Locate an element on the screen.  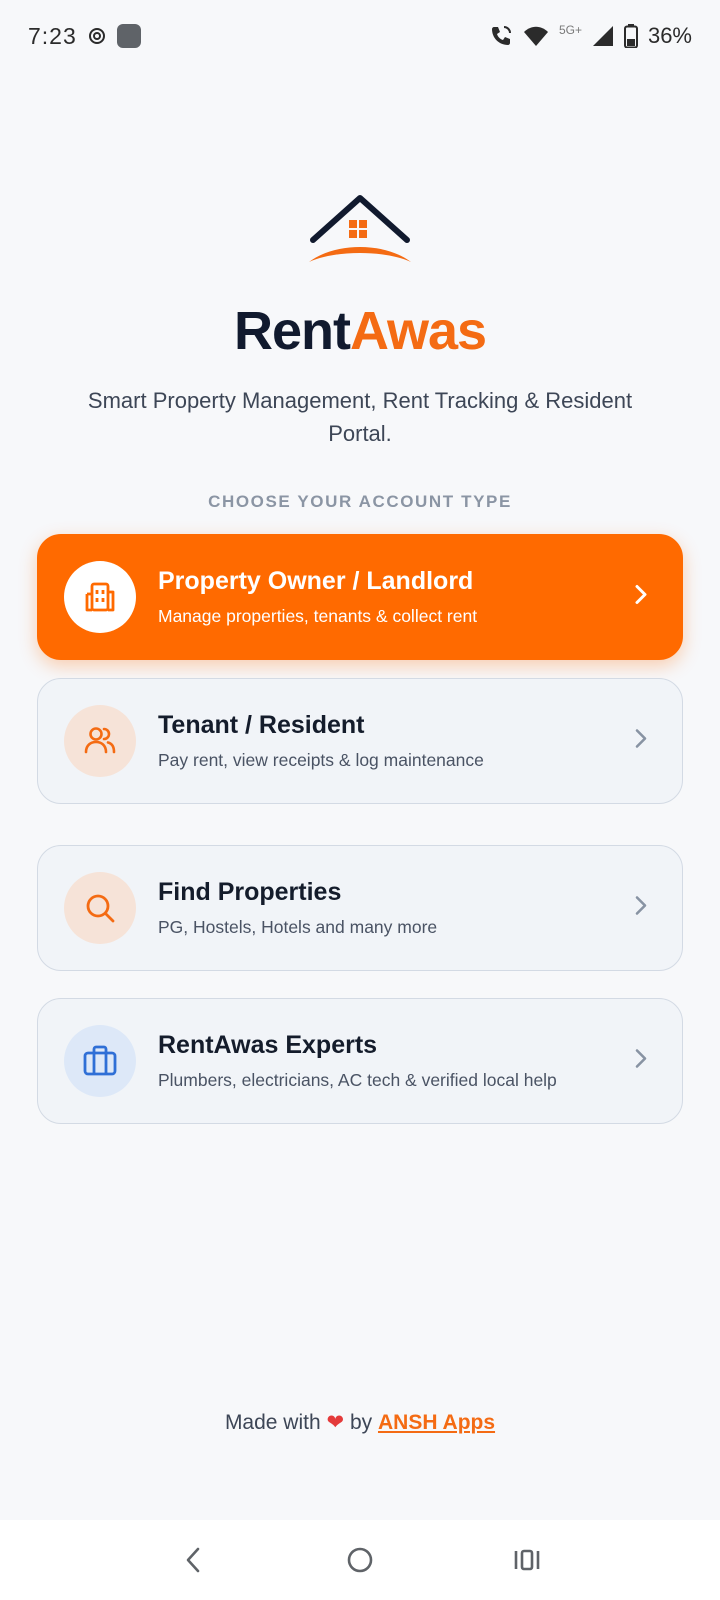
battery-percentage: 36% is located at coordinates (669, 35).